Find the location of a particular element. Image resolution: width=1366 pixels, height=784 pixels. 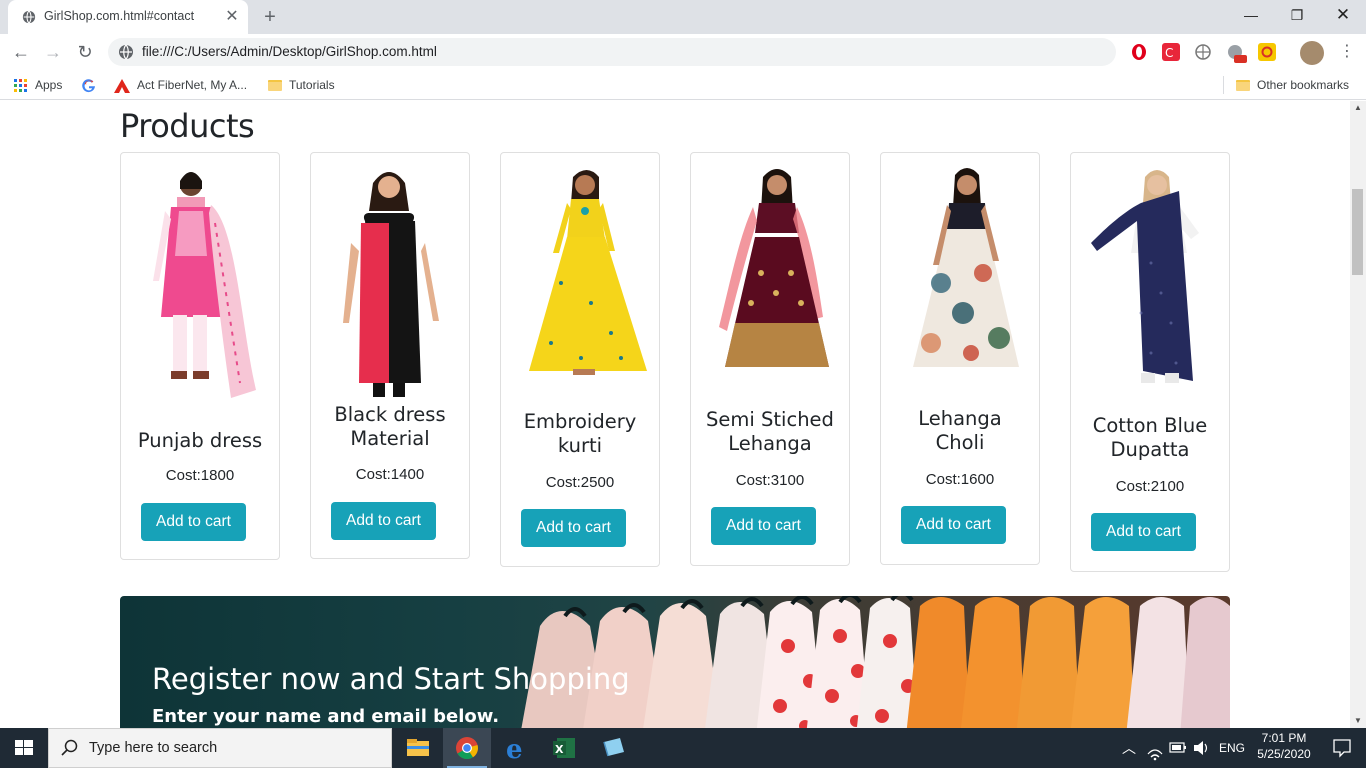

product-card: Embroidery kurti Cost:2500 Add to cart is located at coordinates (580, 359).